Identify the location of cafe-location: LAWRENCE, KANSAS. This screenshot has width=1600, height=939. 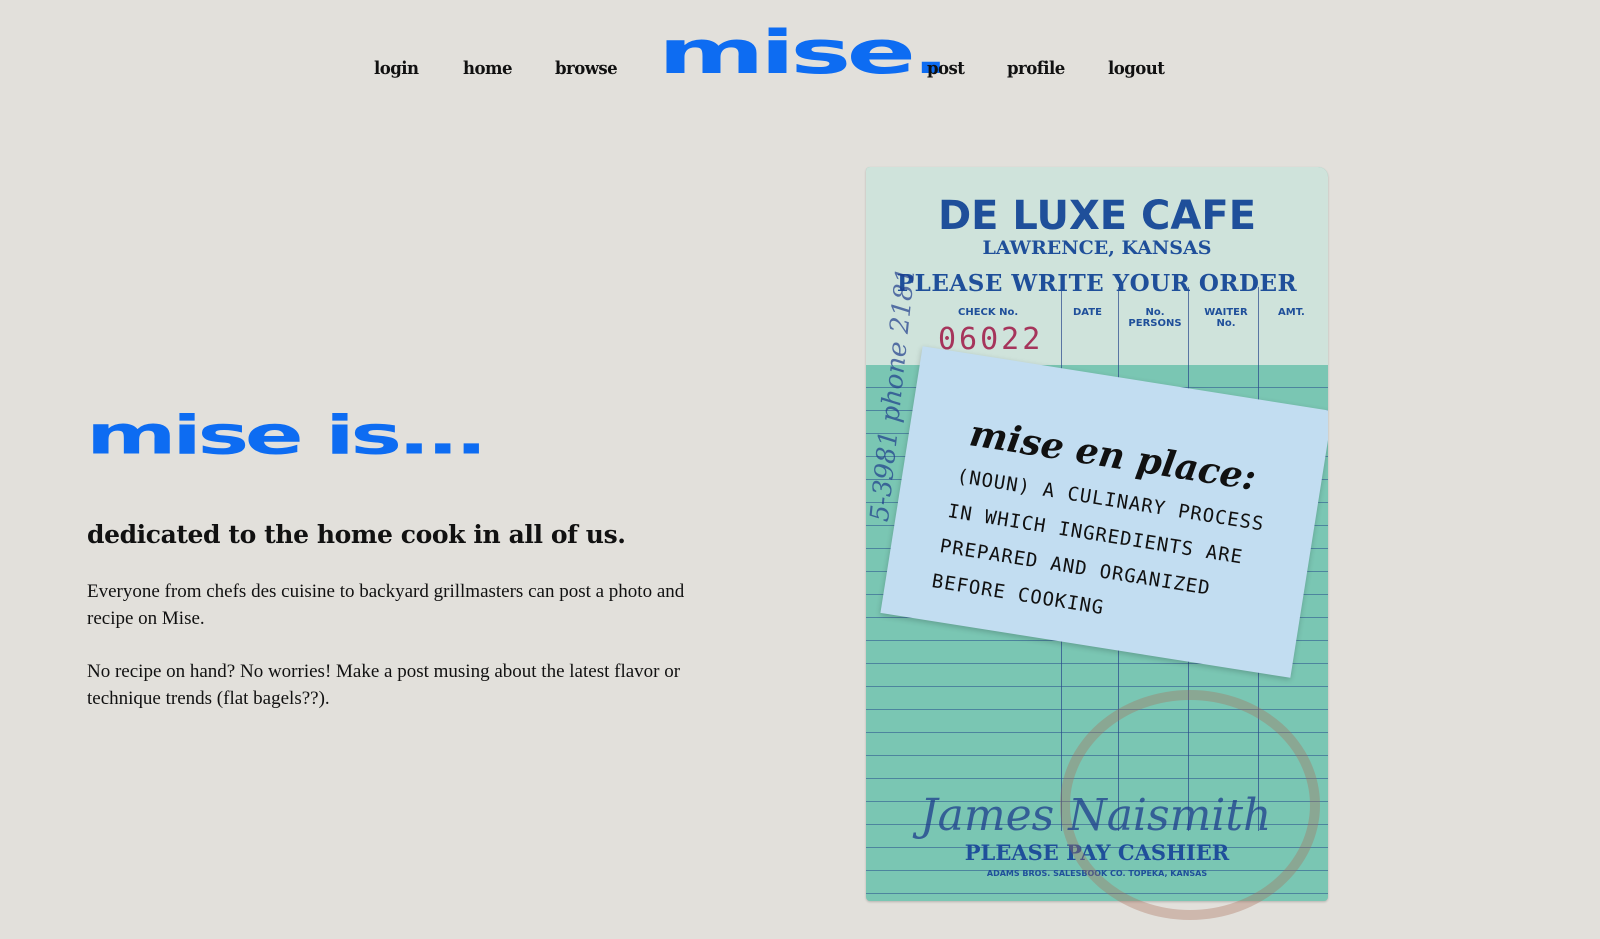
(1097, 248).